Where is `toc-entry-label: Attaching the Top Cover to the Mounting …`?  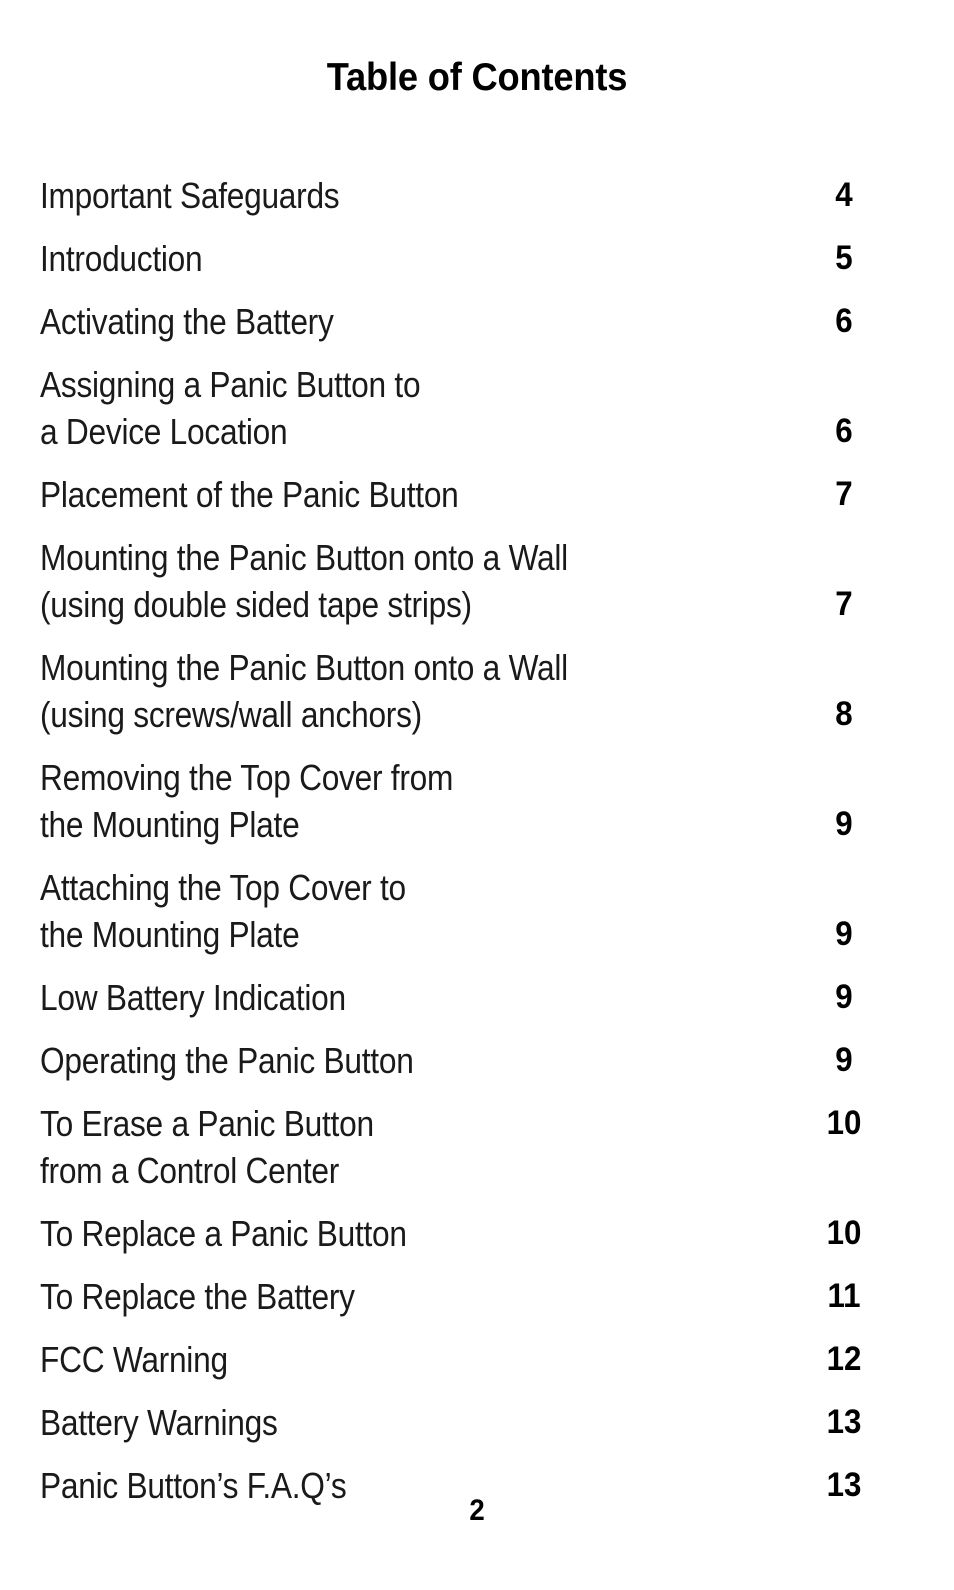
toc-entry-label: Attaching the Top Cover to the Mounting … is located at coordinates (223, 911).